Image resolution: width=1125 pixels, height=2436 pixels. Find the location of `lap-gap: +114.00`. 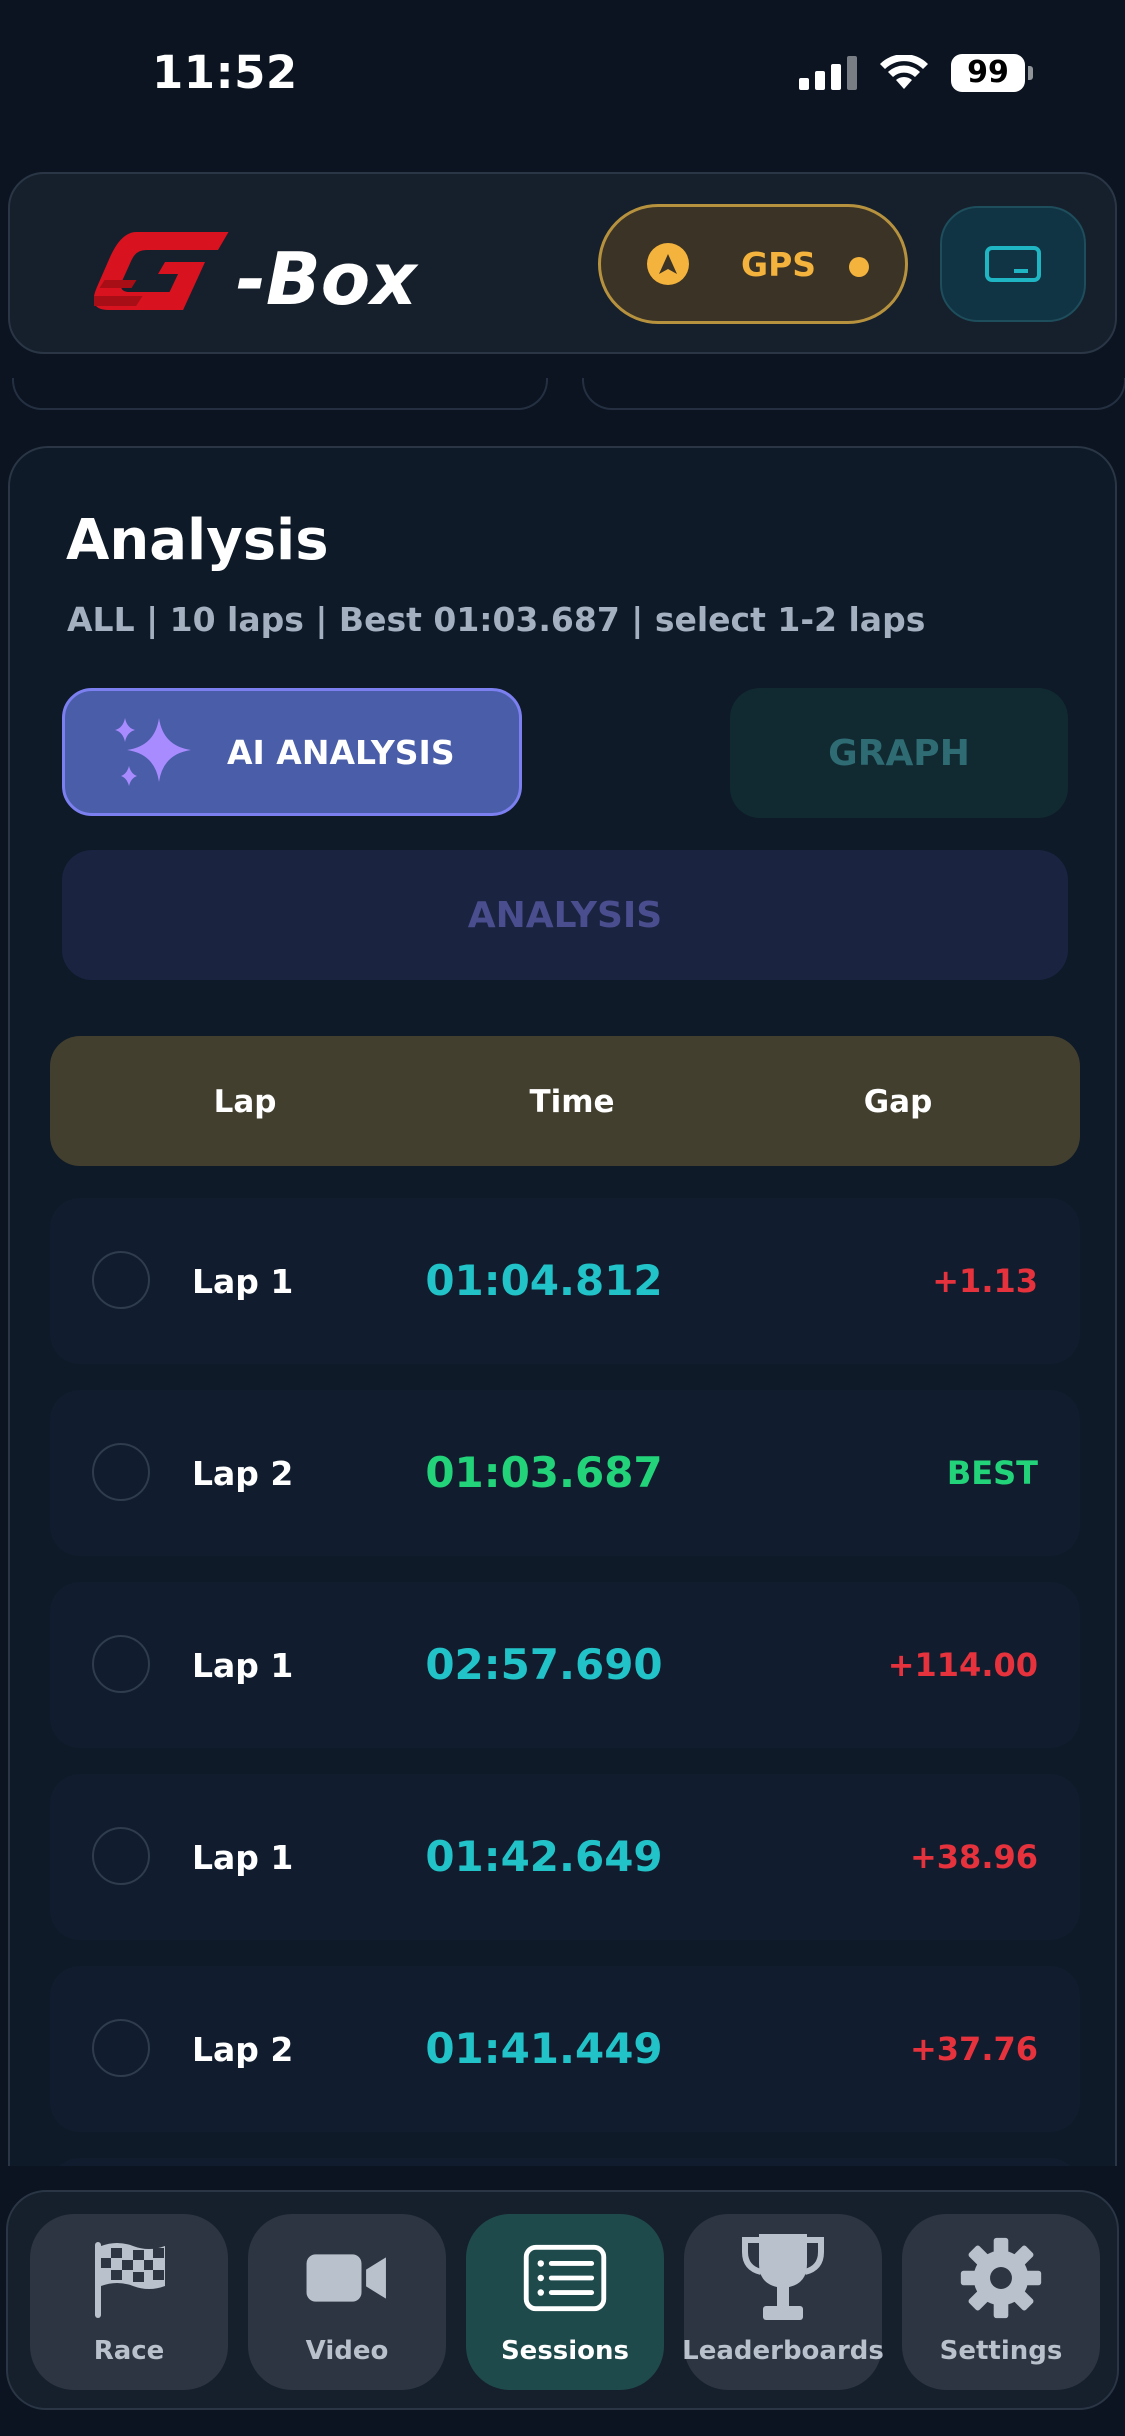

lap-gap: +114.00 is located at coordinates (962, 1665).